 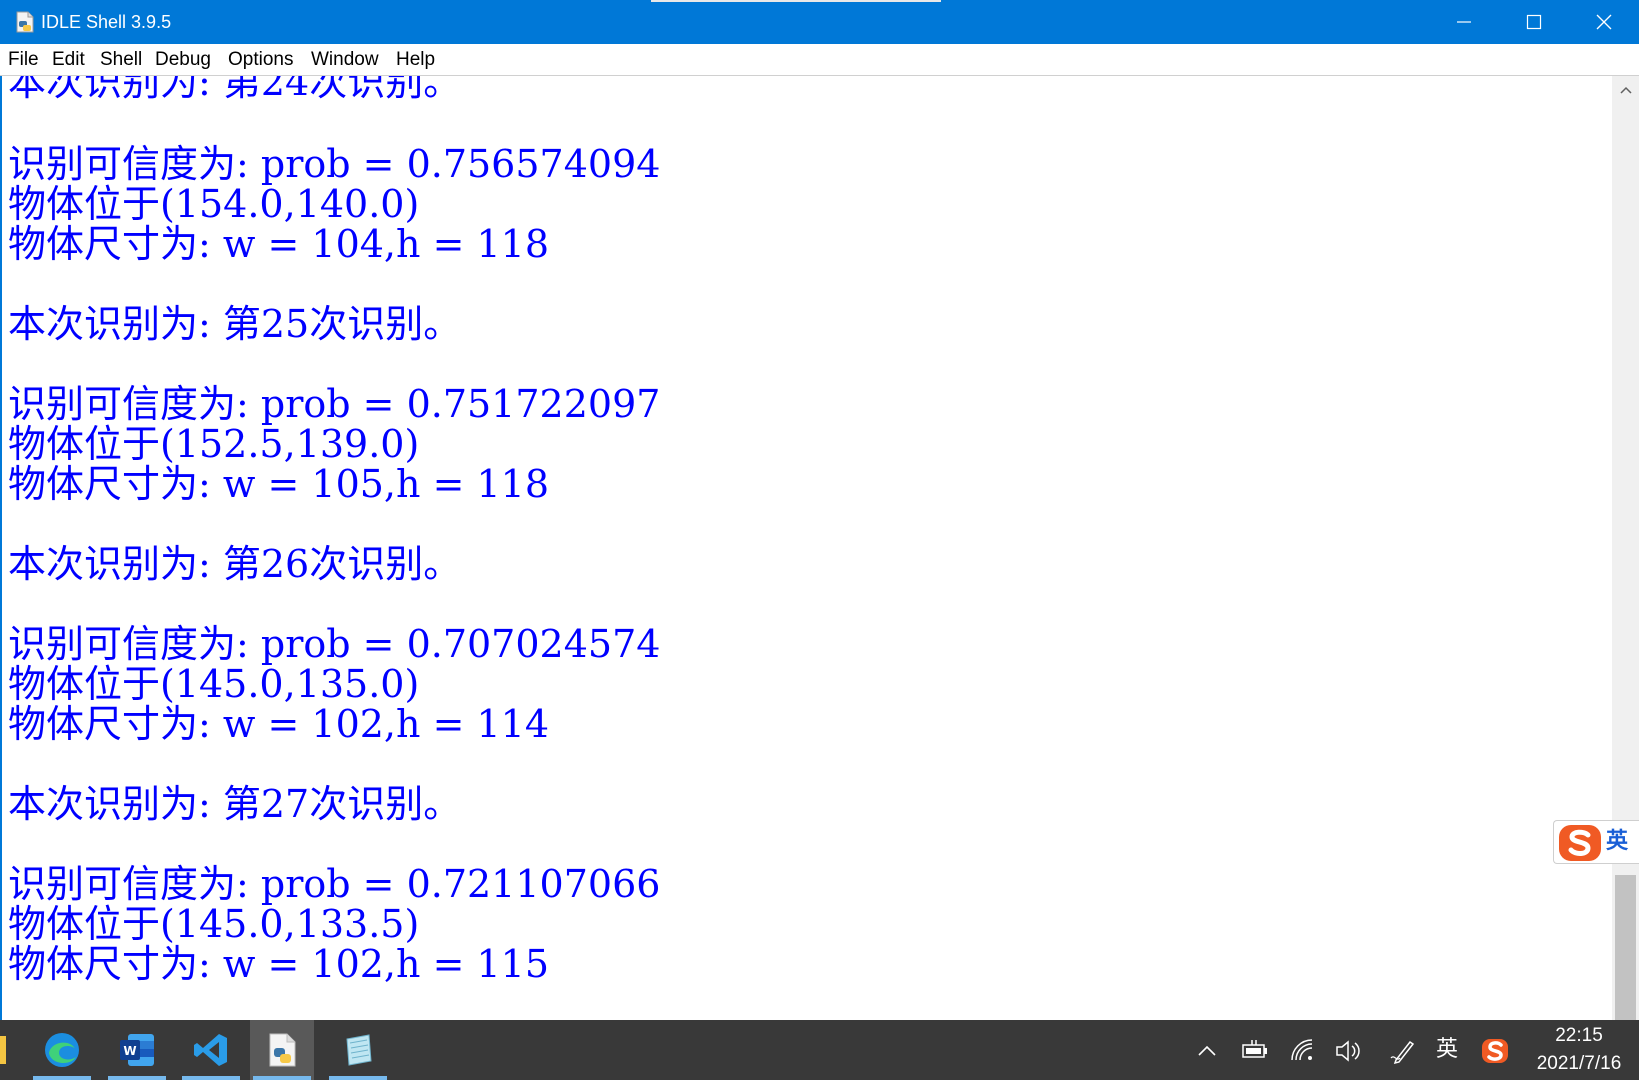 I want to click on minimize-button, so click(x=1464, y=22).